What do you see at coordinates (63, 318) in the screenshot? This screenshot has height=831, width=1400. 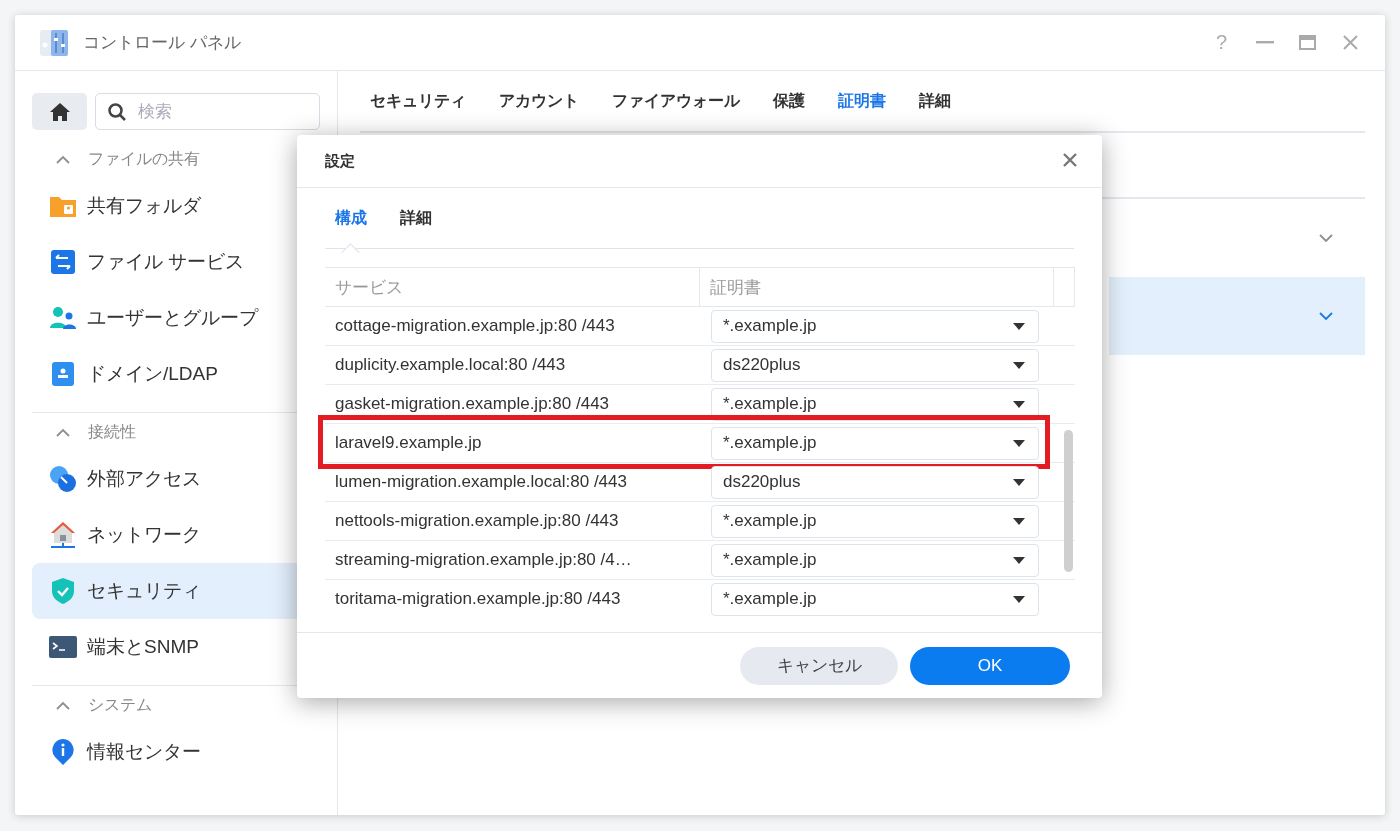 I see `users-icon` at bounding box center [63, 318].